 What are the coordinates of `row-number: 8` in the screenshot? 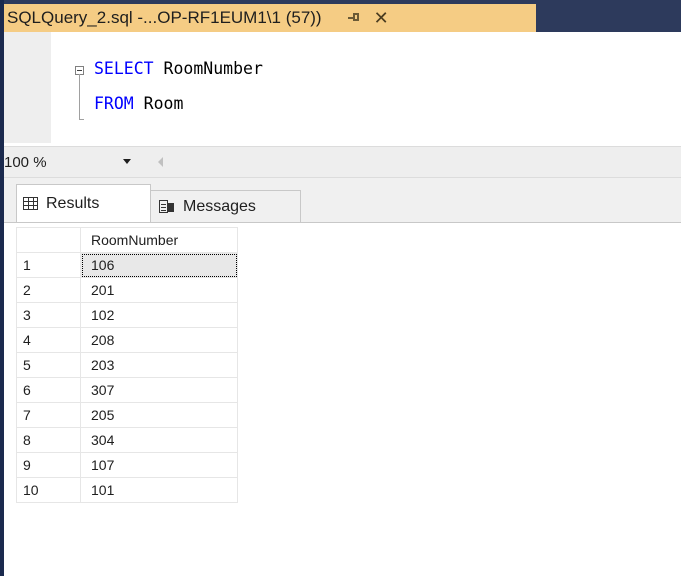 It's located at (48, 440).